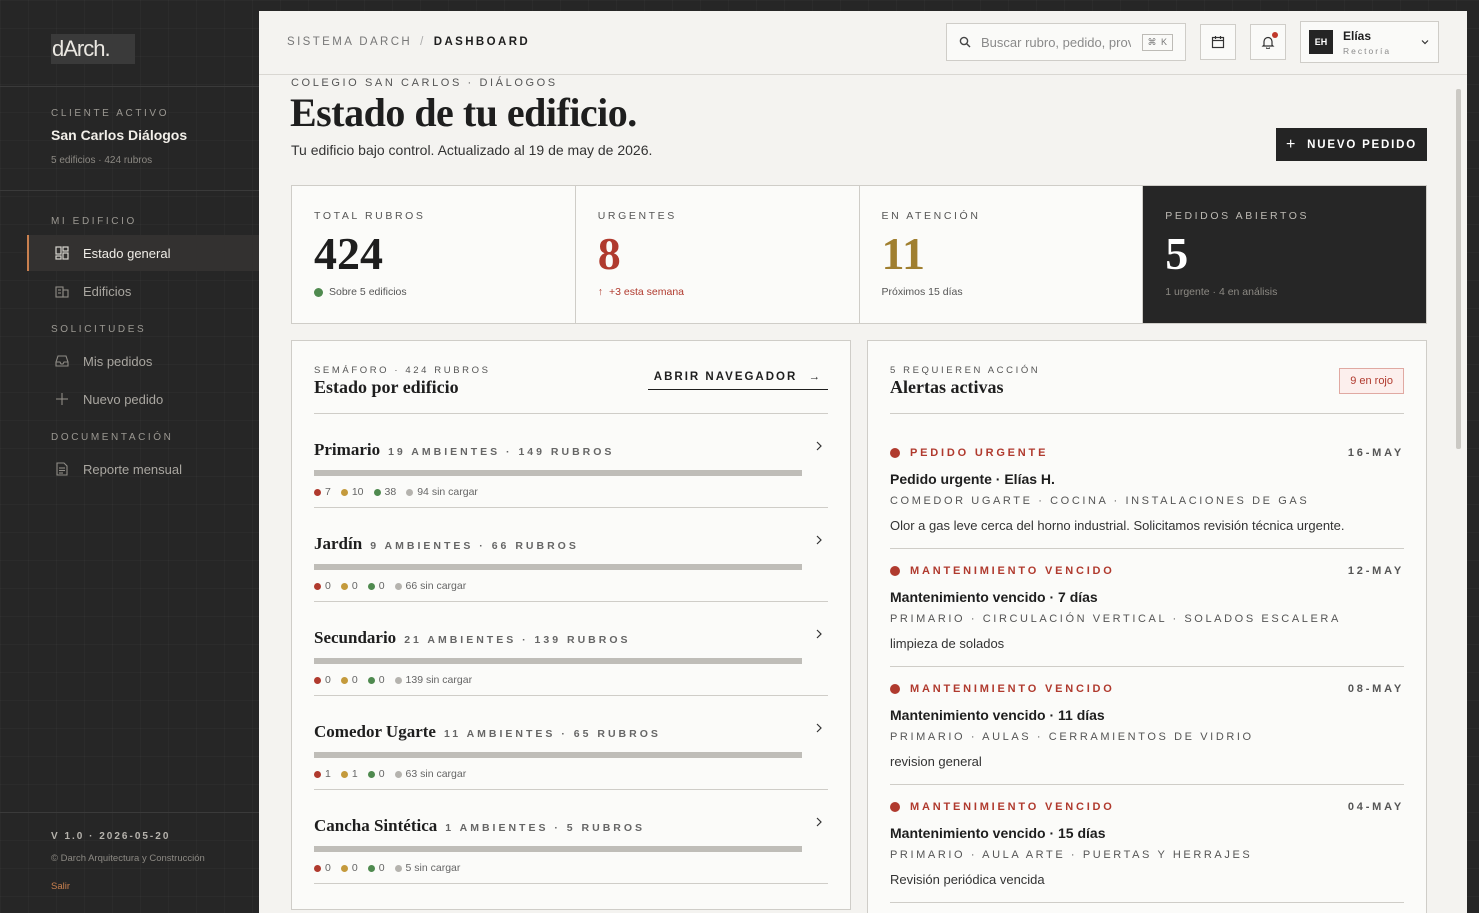  I want to click on count-yellow-value: 10, so click(357, 492).